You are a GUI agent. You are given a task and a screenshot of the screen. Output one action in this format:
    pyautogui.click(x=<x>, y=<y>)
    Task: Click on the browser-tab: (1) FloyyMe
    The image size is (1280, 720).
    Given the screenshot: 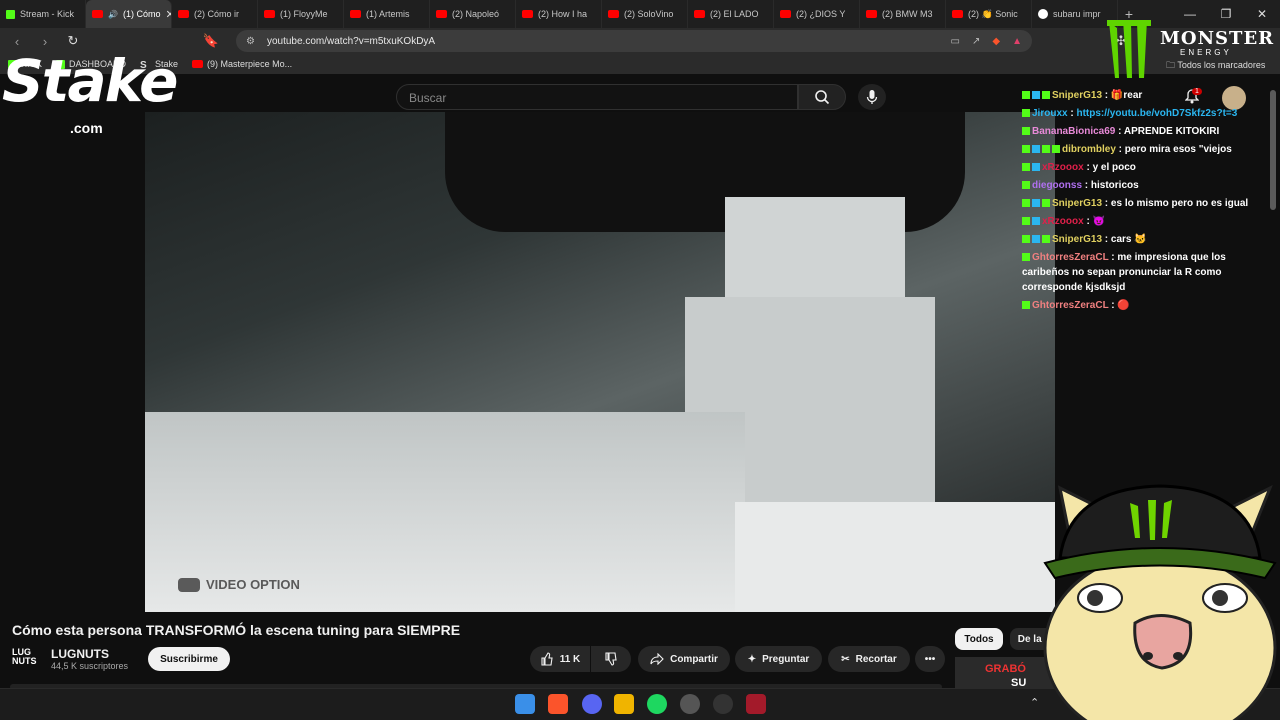 What is the action you would take?
    pyautogui.click(x=301, y=14)
    